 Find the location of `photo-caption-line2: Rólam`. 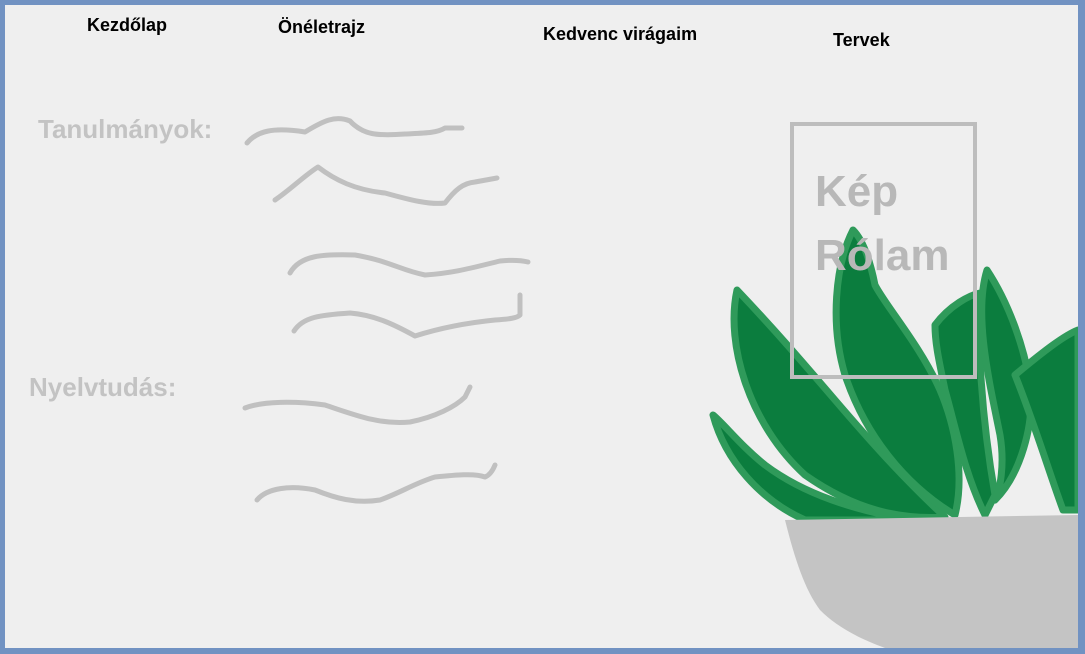

photo-caption-line2: Rólam is located at coordinates (882, 255).